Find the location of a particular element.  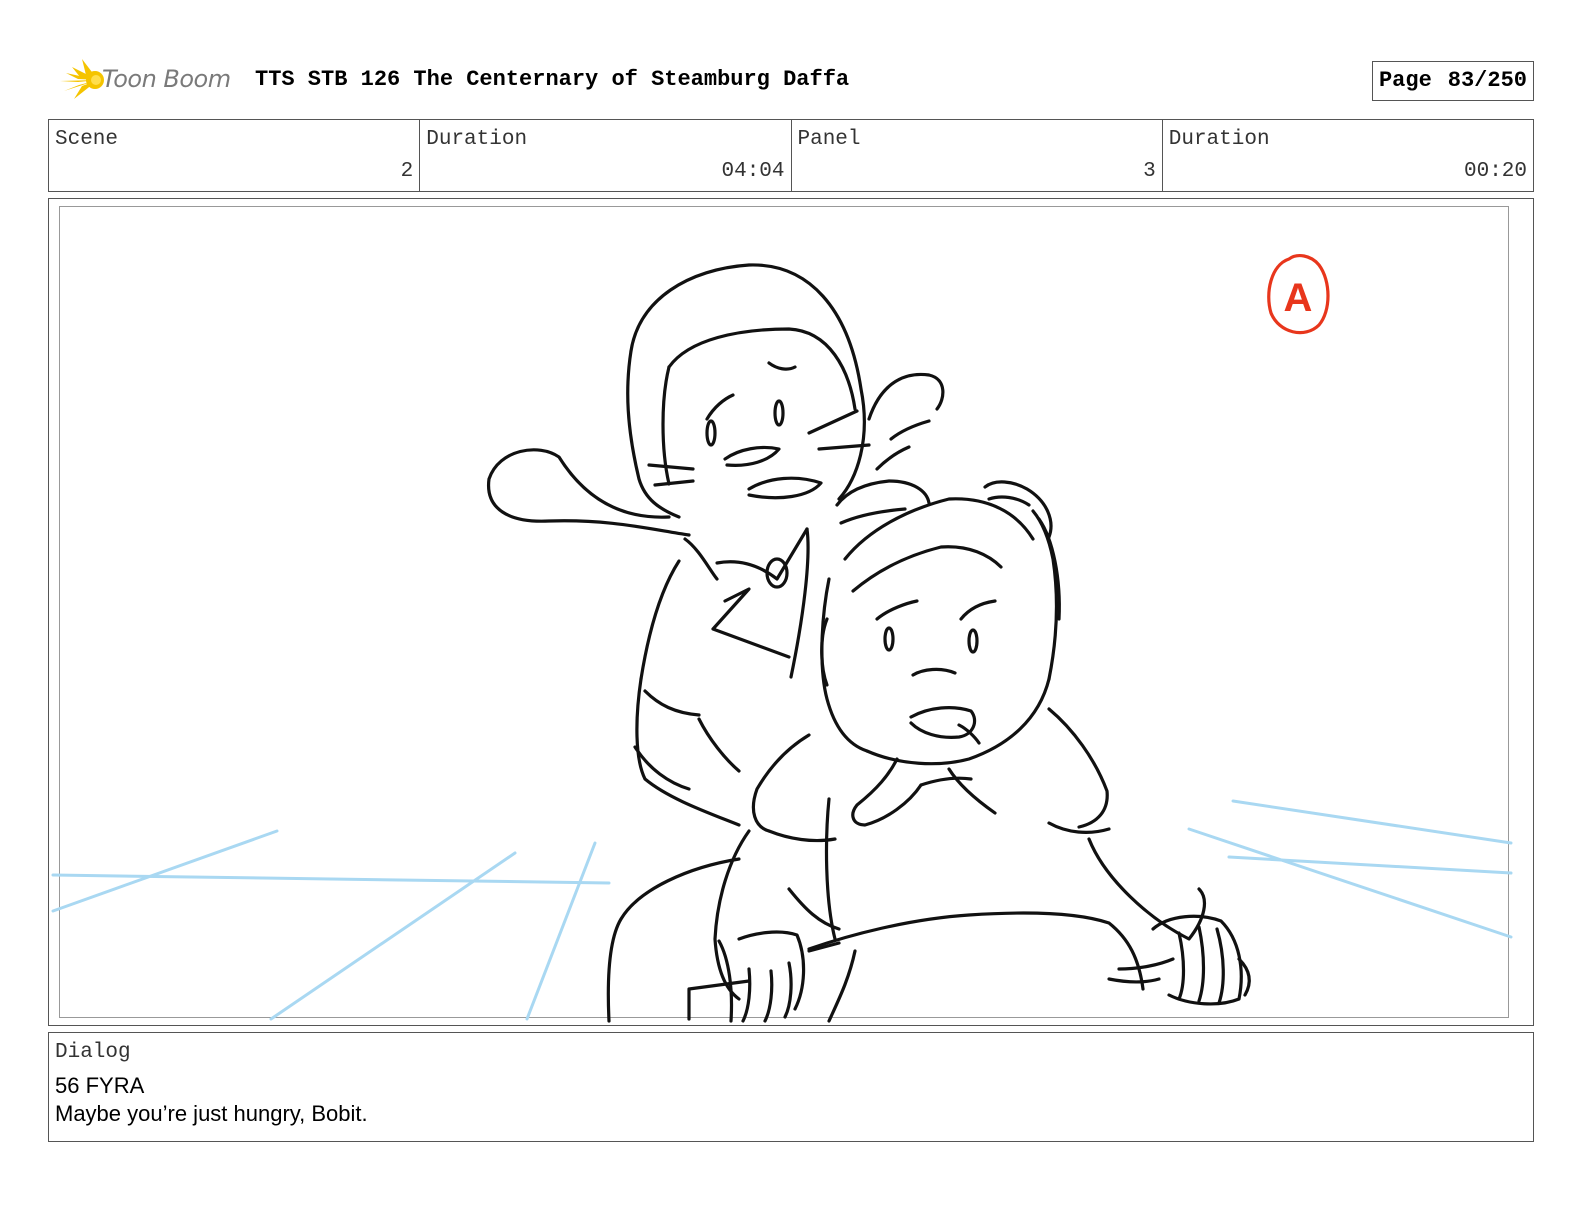

panel-cell: Panel 3 is located at coordinates (977, 155).